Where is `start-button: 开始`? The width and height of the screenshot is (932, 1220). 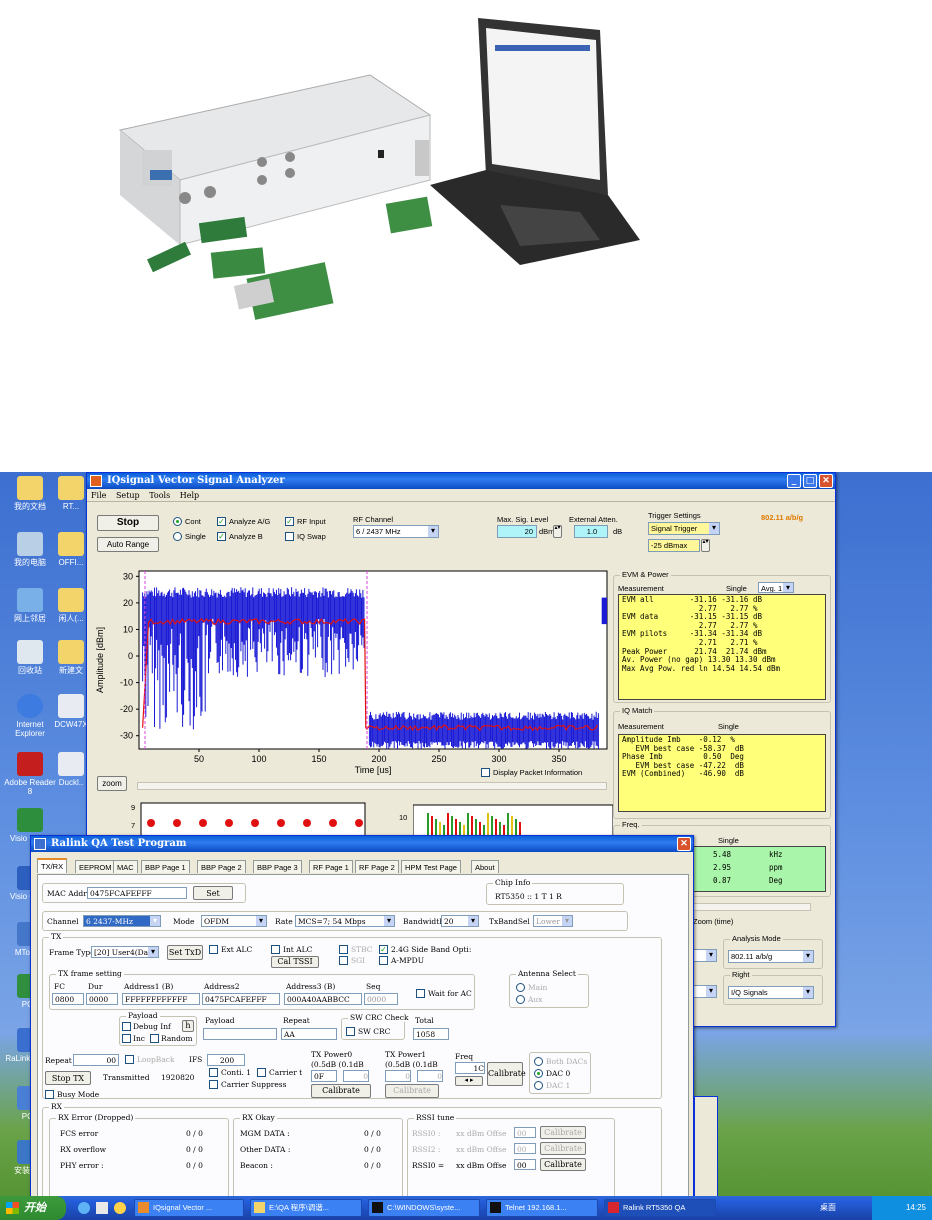
start-button: 开始 is located at coordinates (33, 1208).